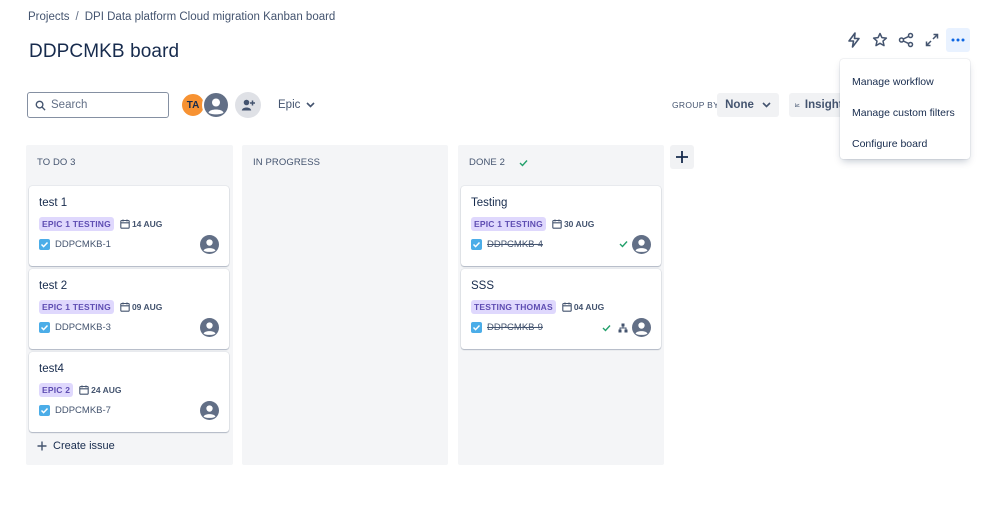  Describe the element at coordinates (513, 307) in the screenshot. I see `epic-lozenge: TESTING THOMAS` at that location.